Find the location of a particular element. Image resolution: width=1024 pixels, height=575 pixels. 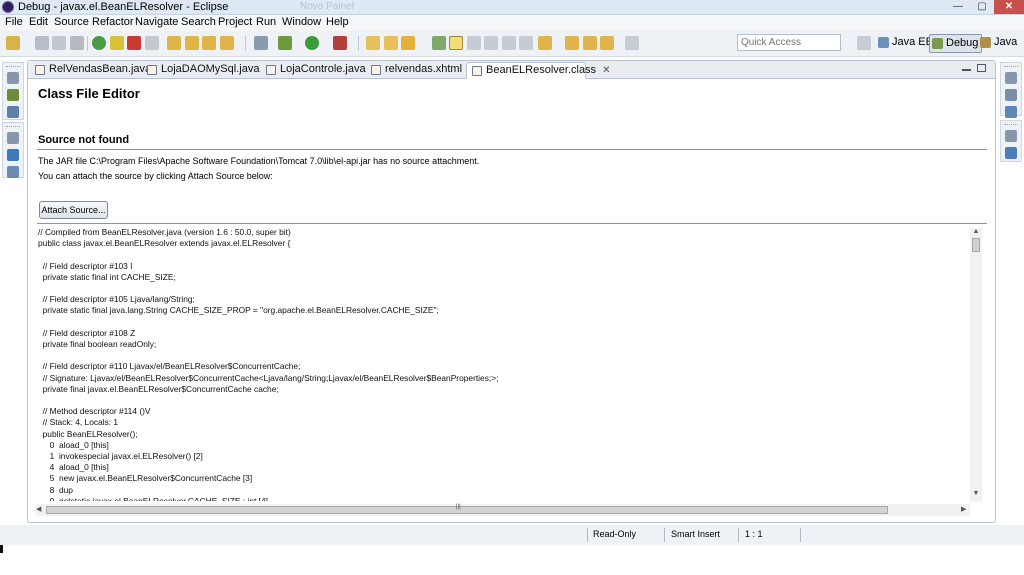

tab-beanelresolver-class: BeanELResolver.class ✕ is located at coordinates (538, 70).